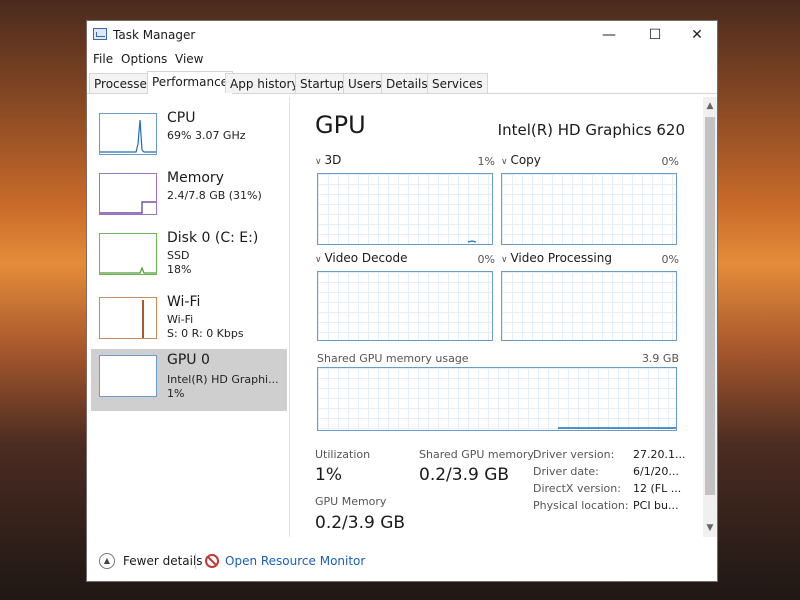 The height and width of the screenshot is (600, 800). I want to click on engine-copy-graph, so click(589, 209).